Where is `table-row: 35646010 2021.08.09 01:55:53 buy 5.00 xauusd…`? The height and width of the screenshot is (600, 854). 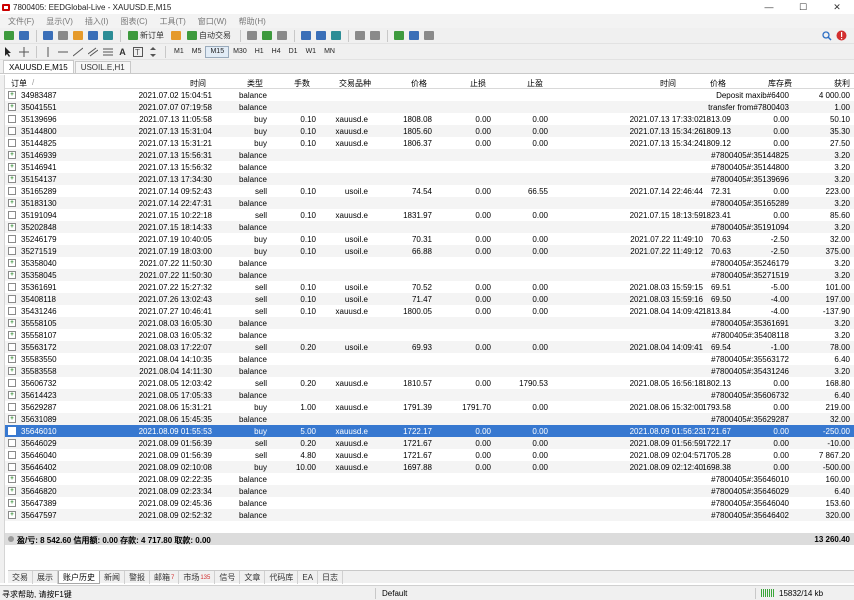
table-row: 35646010 2021.08.09 01:55:53 buy 5.00 xauusd… is located at coordinates (429, 431).